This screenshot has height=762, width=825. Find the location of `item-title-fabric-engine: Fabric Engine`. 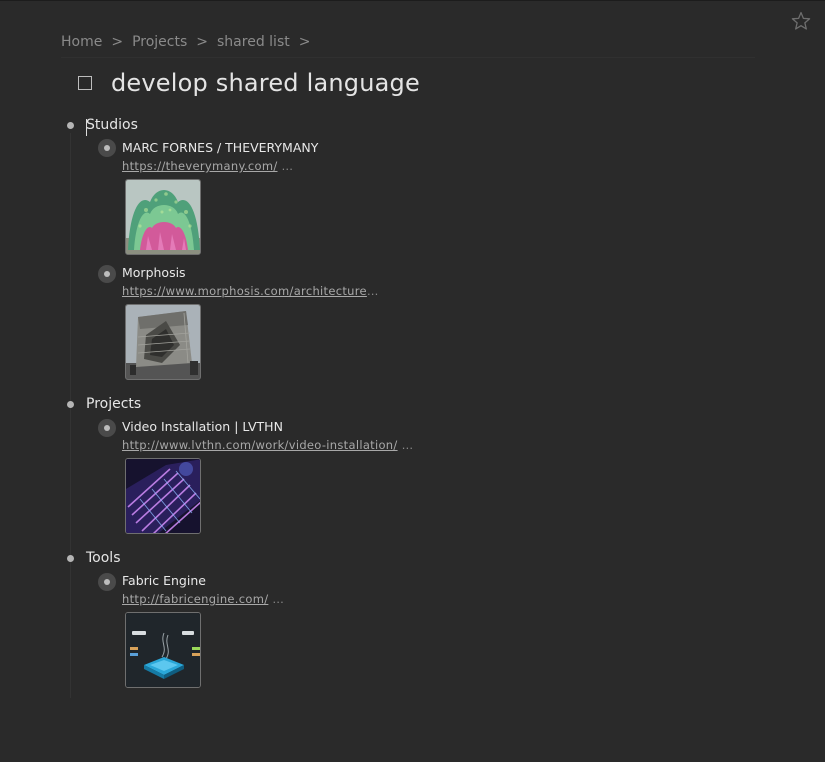

item-title-fabric-engine: Fabric Engine is located at coordinates (164, 580).